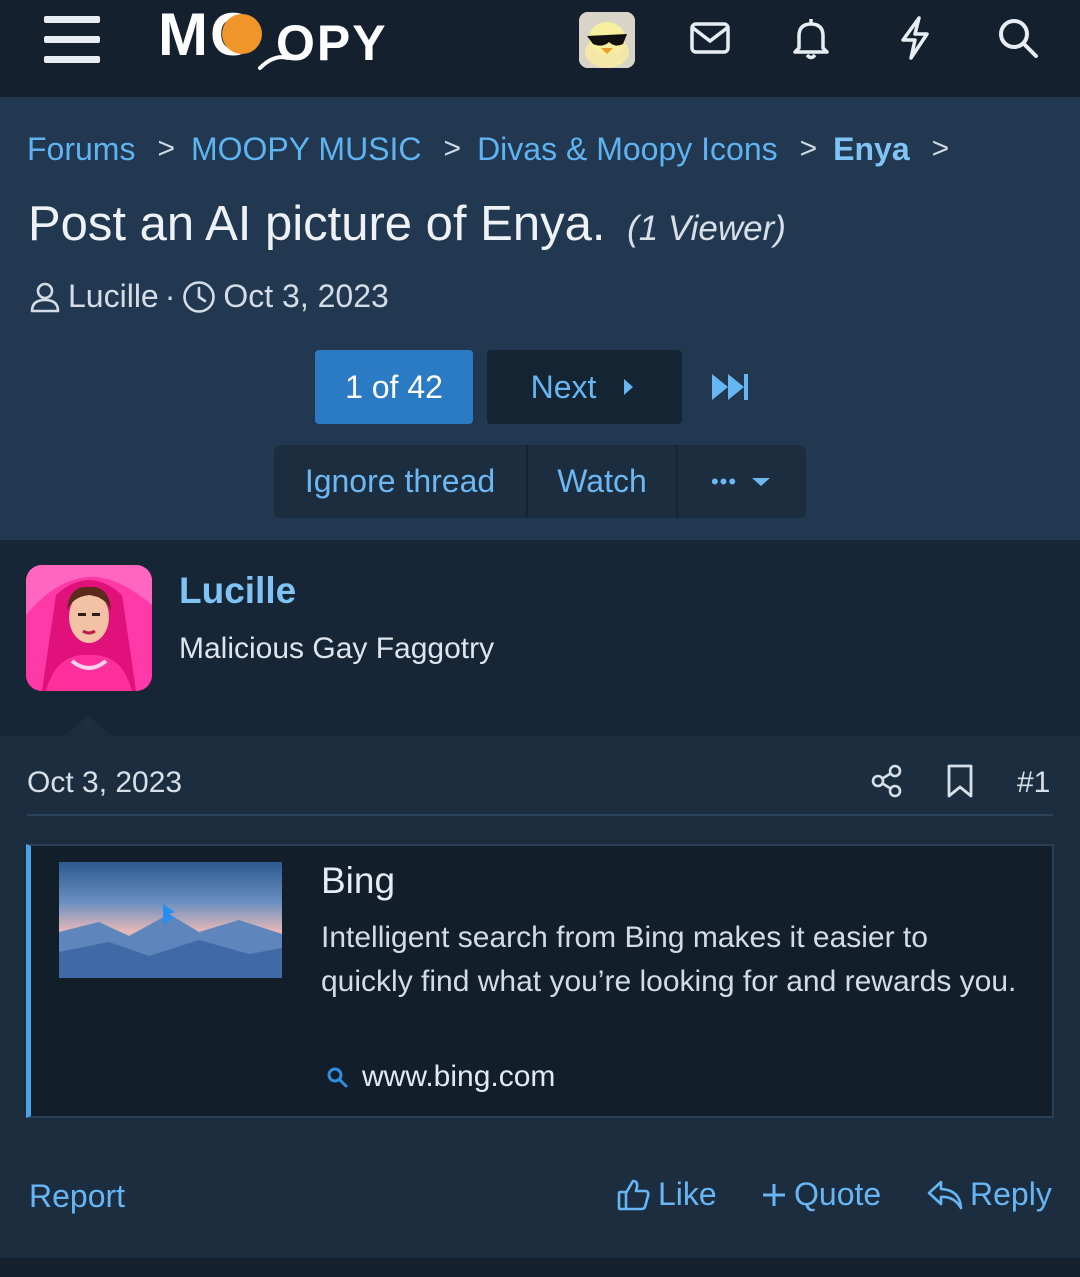  I want to click on link-preview-title: Bing, so click(358, 881).